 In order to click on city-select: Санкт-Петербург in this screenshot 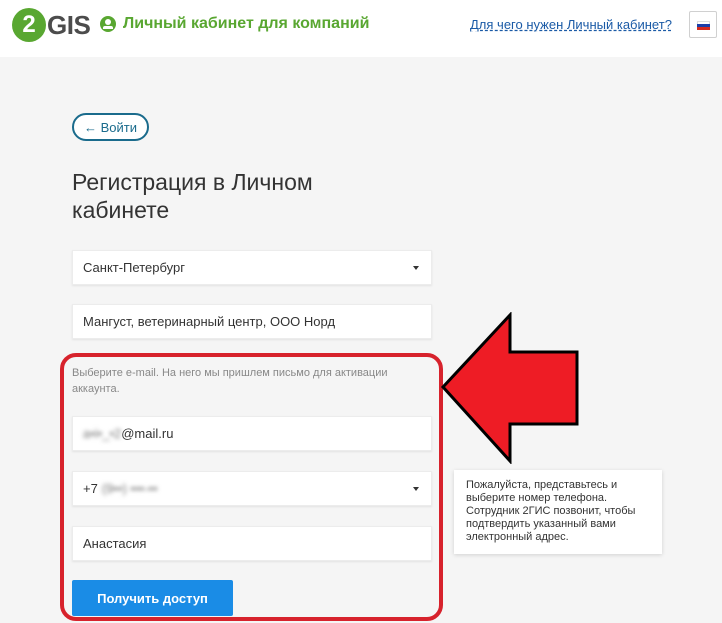, I will do `click(252, 267)`.